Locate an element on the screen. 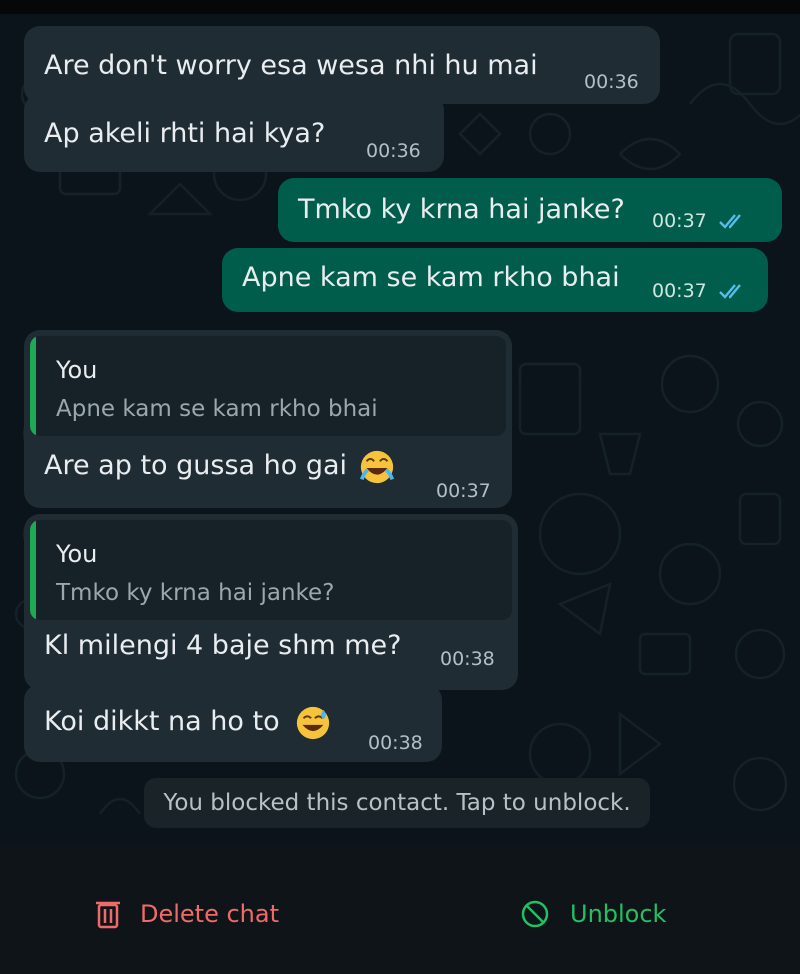 This screenshot has height=974, width=800. message-text: Ap akeli rhti hai kya? is located at coordinates (185, 133).